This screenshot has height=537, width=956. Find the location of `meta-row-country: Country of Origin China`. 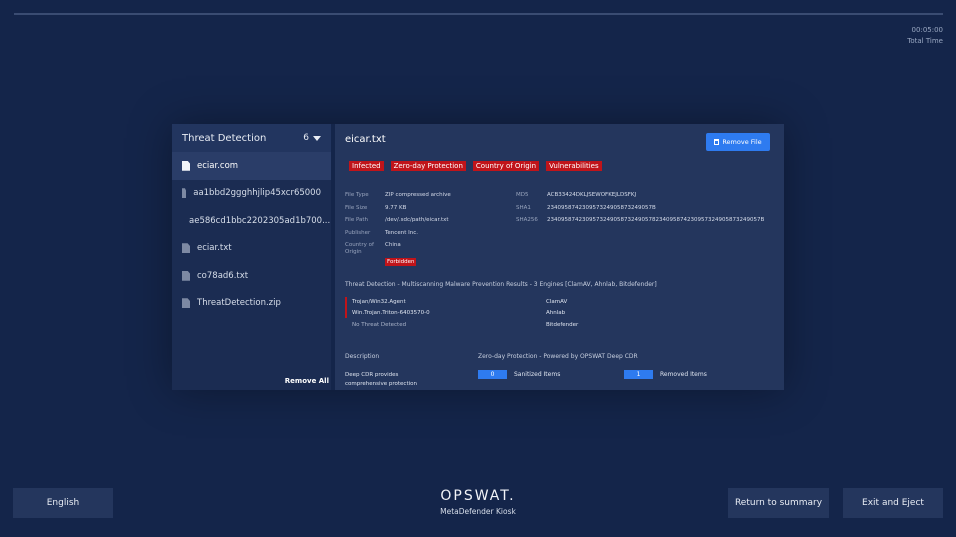

meta-row-country: Country of Origin China is located at coordinates (398, 247).